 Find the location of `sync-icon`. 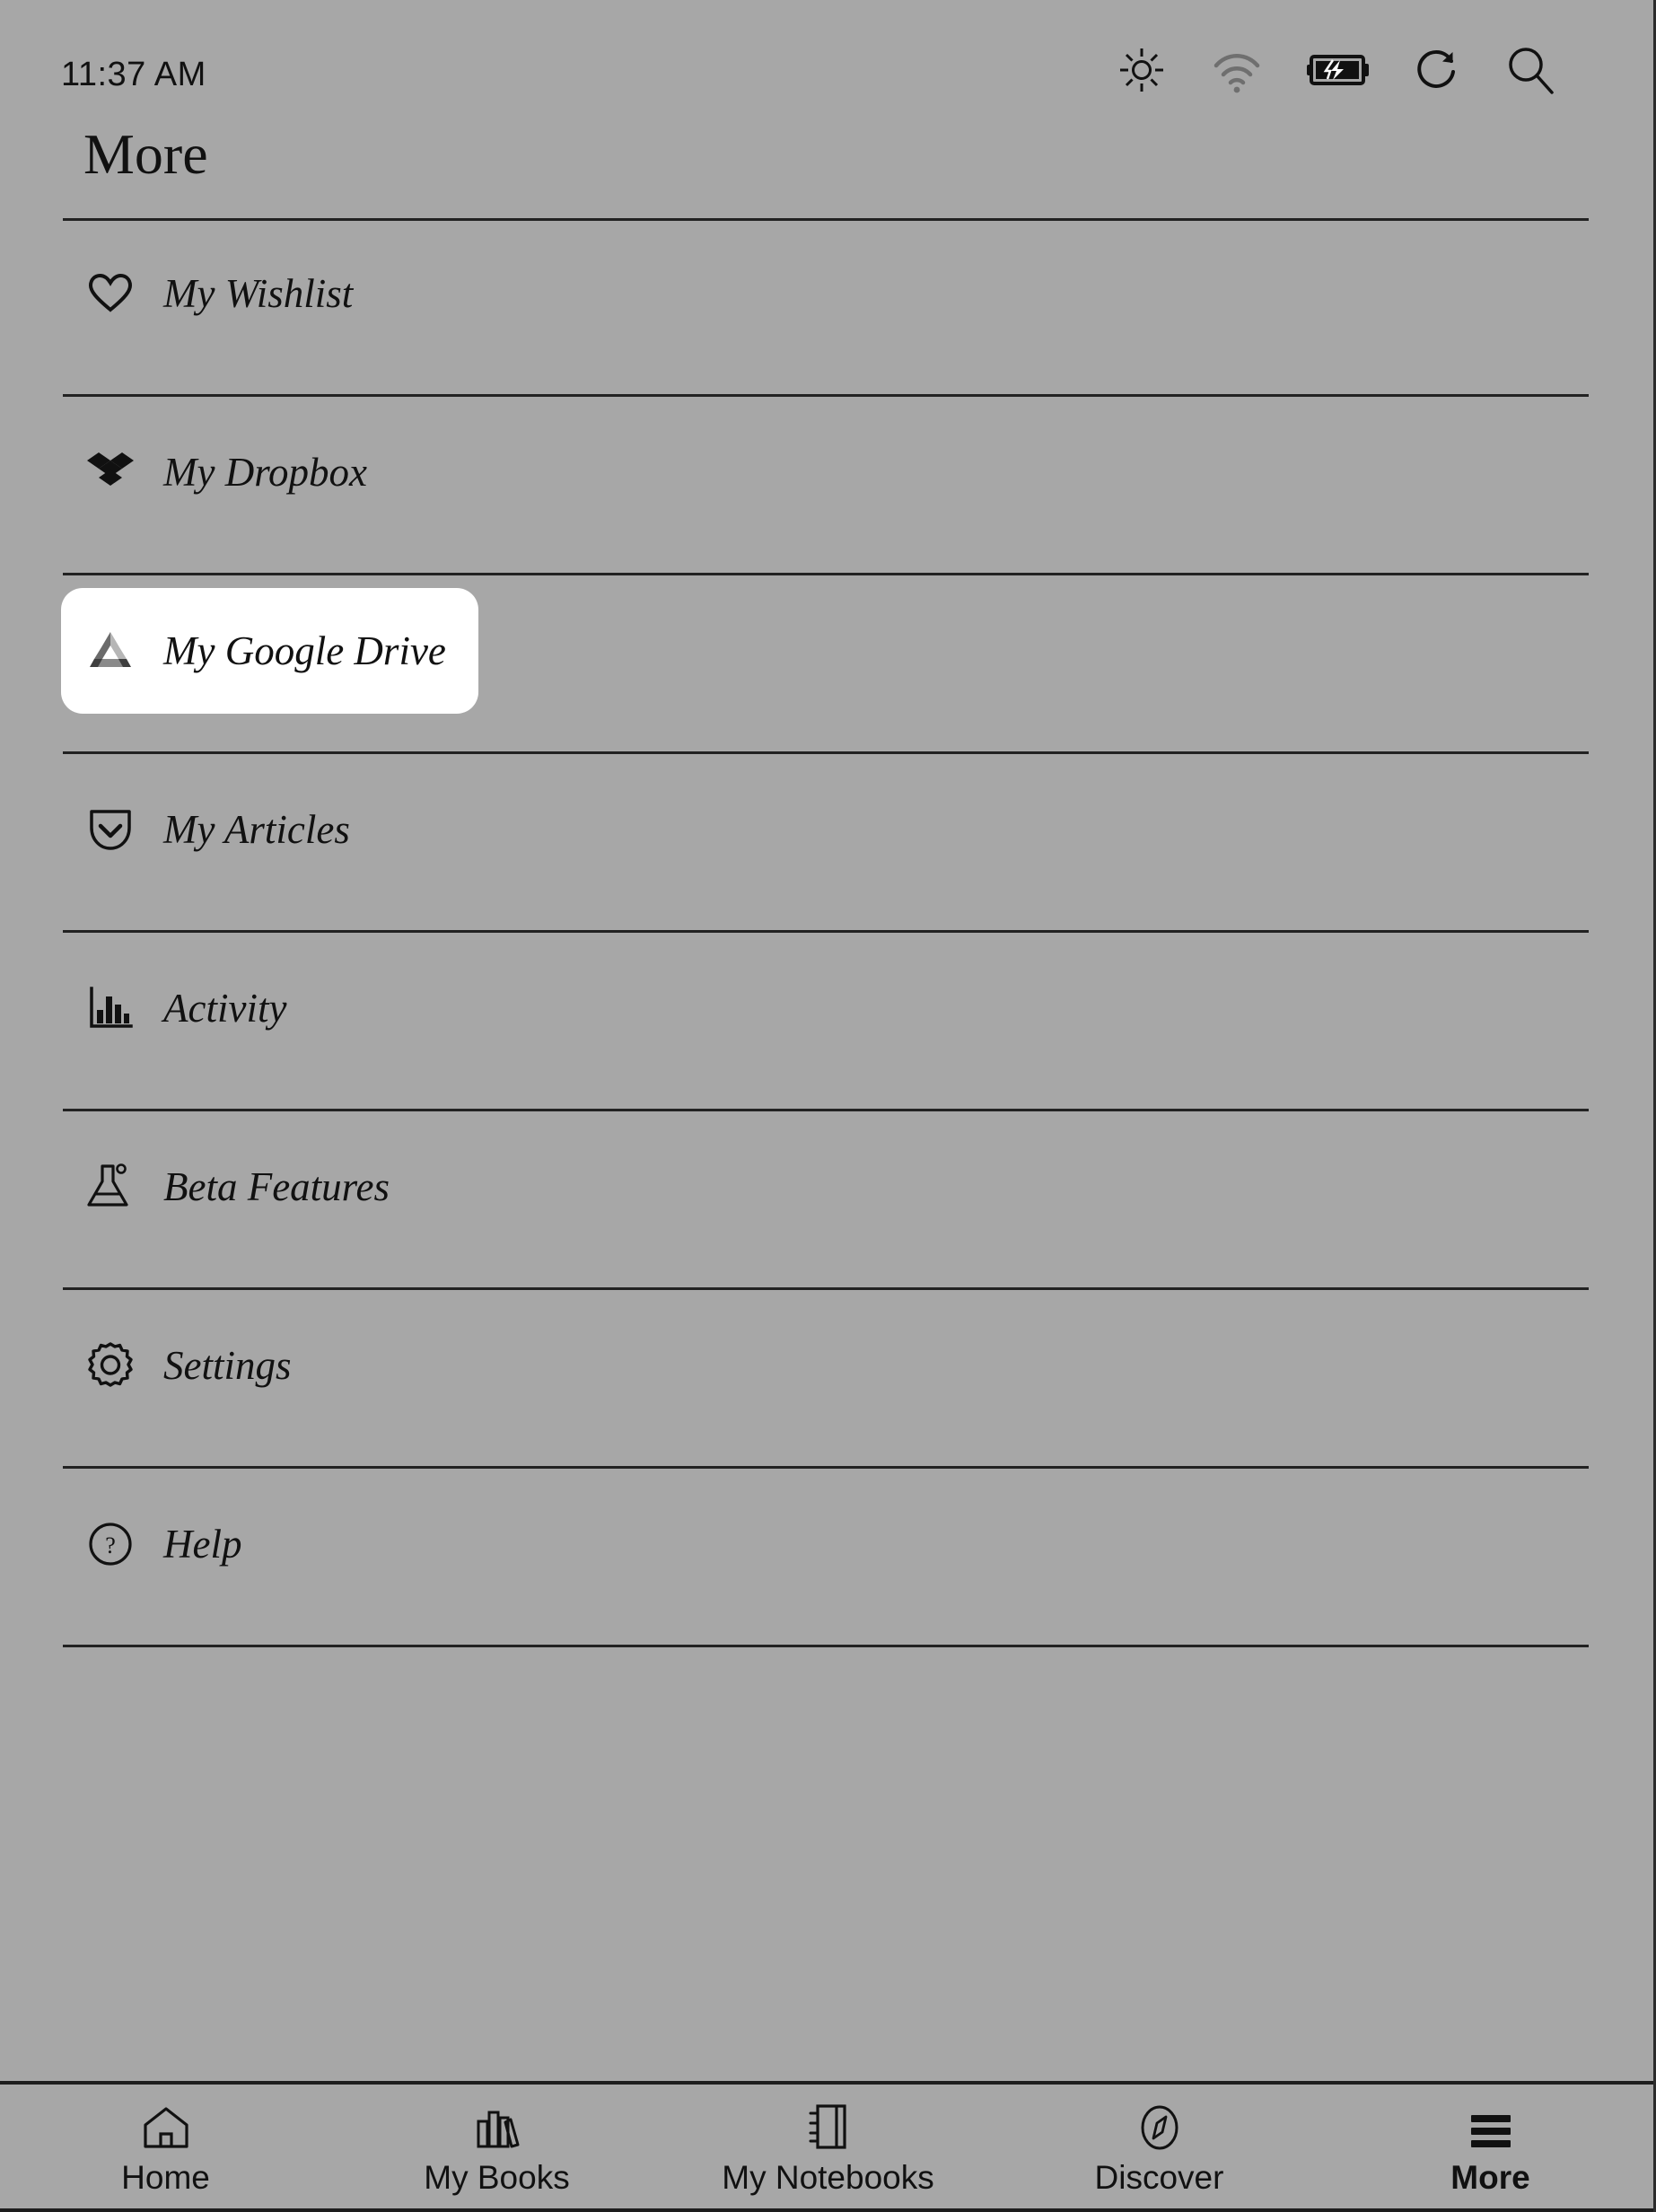

sync-icon is located at coordinates (1437, 72).